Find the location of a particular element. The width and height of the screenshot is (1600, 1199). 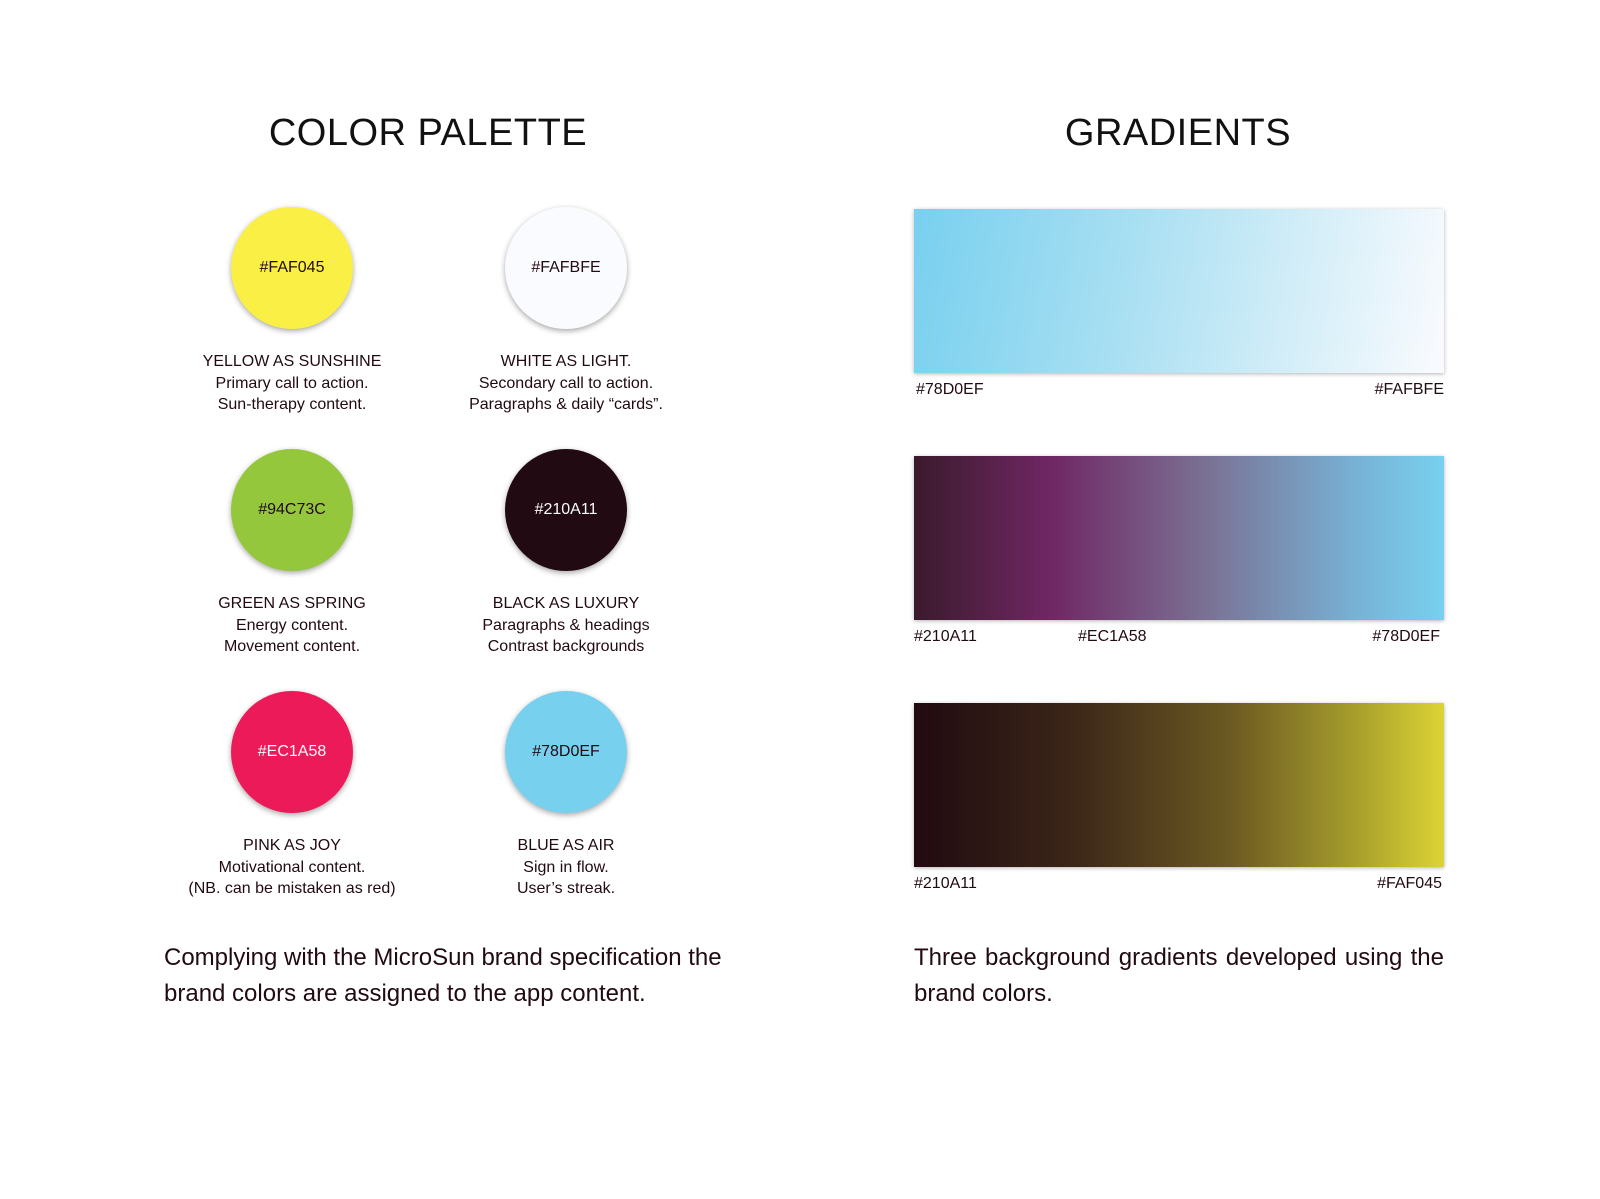

swatch-hex: #FAF045 is located at coordinates (292, 267).